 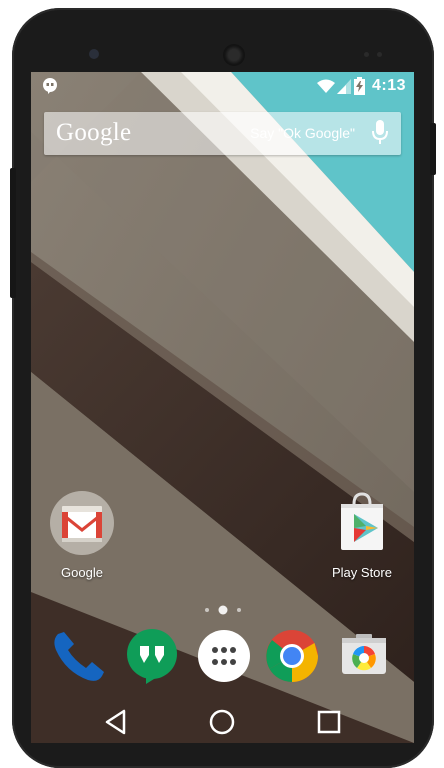 What do you see at coordinates (94, 54) in the screenshot?
I see `front-camera` at bounding box center [94, 54].